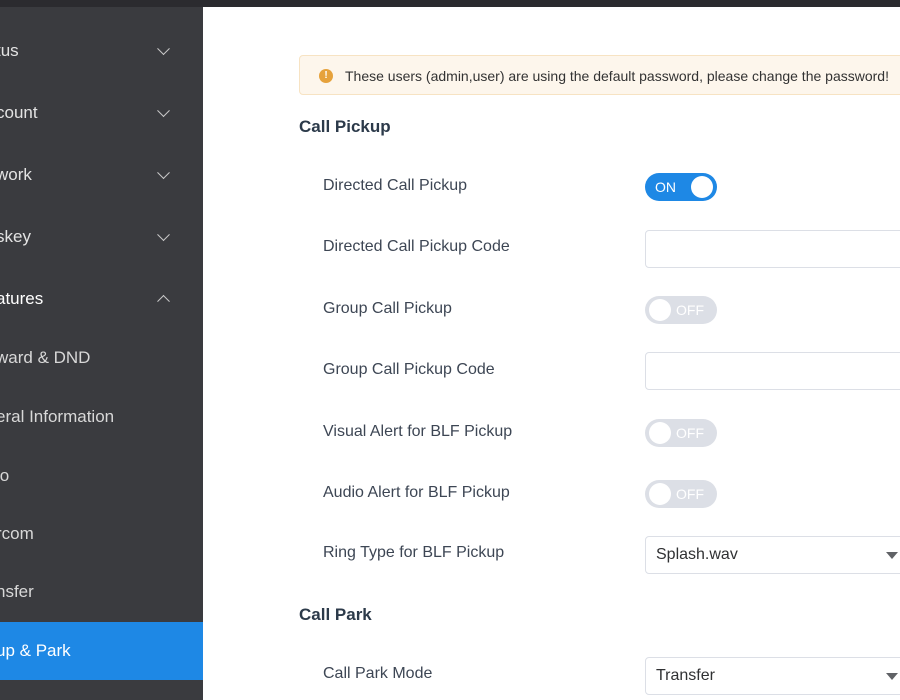 This screenshot has width=900, height=700. I want to click on sidebar-item-pickup-park: up & Park, so click(101, 651).